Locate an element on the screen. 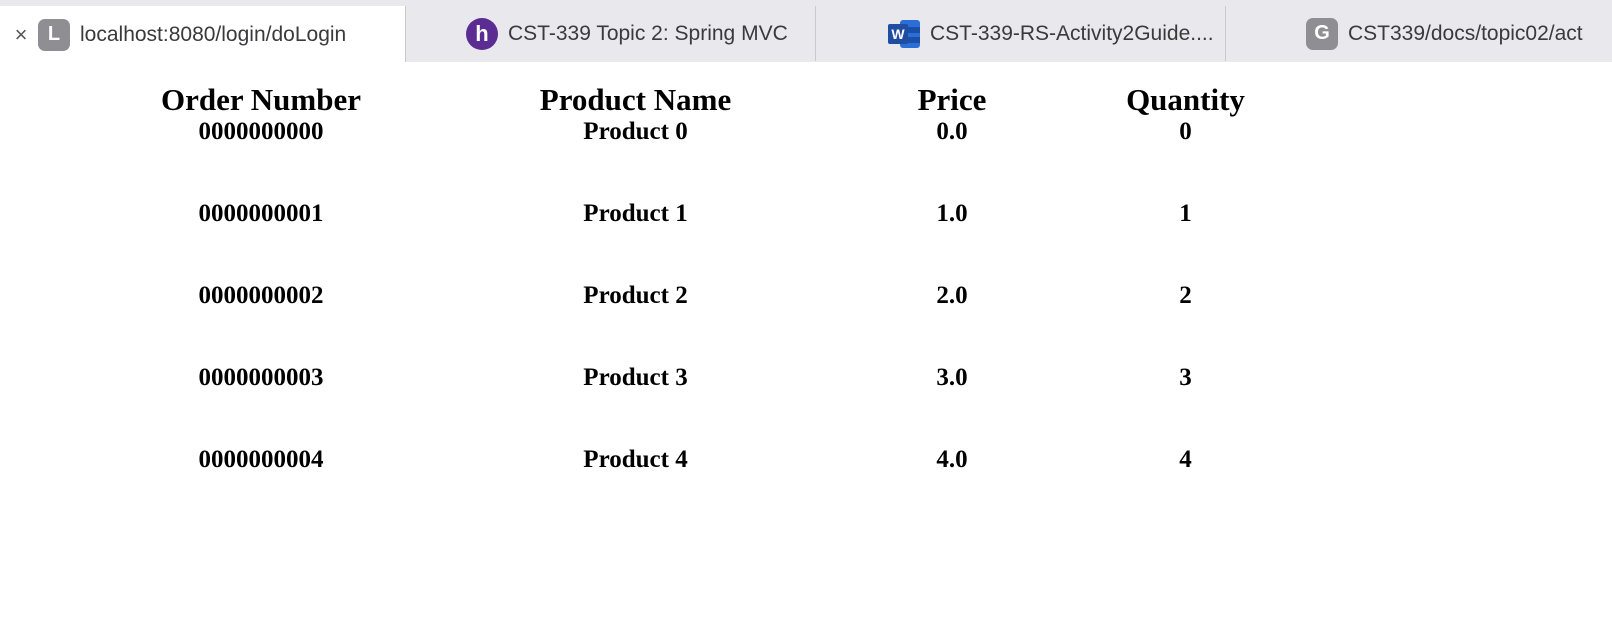 The height and width of the screenshot is (620, 1612). order-number-cell: 0000000003 is located at coordinates (261, 377).